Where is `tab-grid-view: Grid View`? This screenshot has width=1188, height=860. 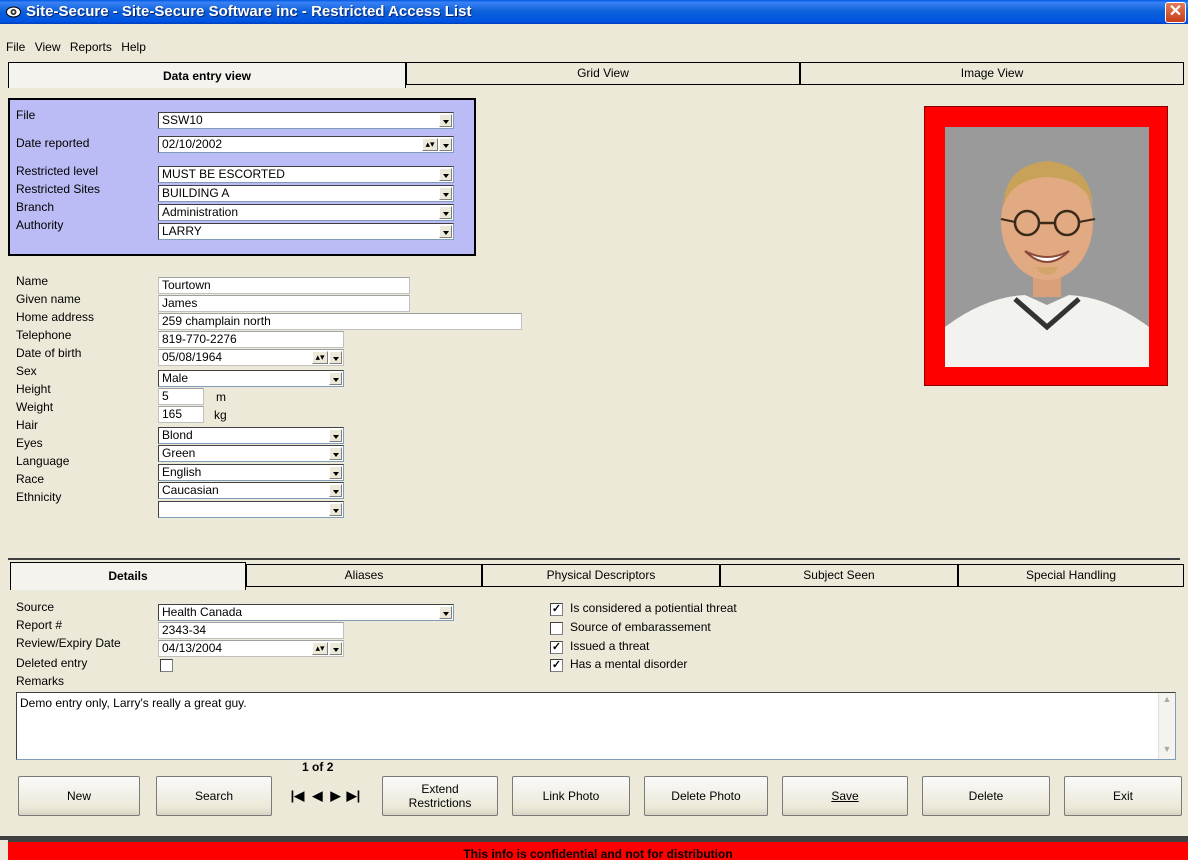 tab-grid-view: Grid View is located at coordinates (603, 73).